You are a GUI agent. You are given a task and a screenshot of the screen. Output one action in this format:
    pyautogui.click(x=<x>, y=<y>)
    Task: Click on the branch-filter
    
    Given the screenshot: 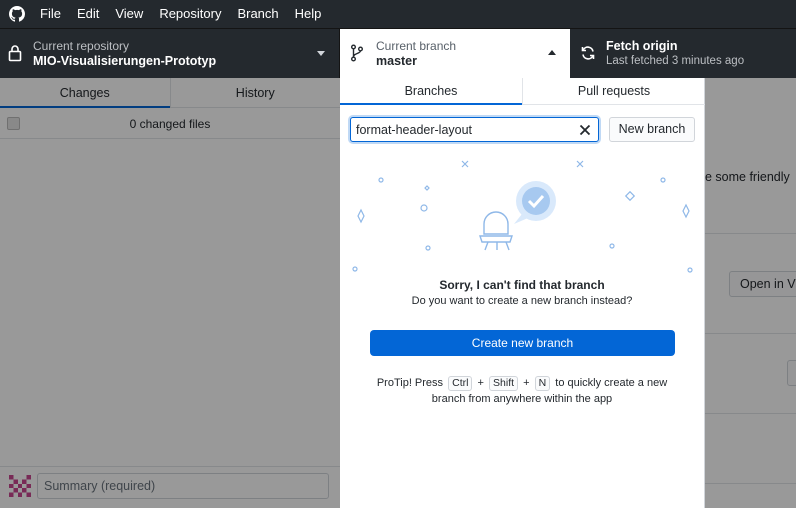 What is the action you would take?
    pyautogui.click(x=474, y=129)
    